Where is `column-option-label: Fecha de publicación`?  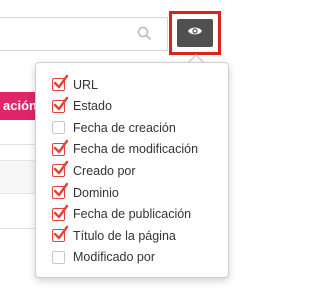
column-option-label: Fecha de publicación is located at coordinates (132, 214).